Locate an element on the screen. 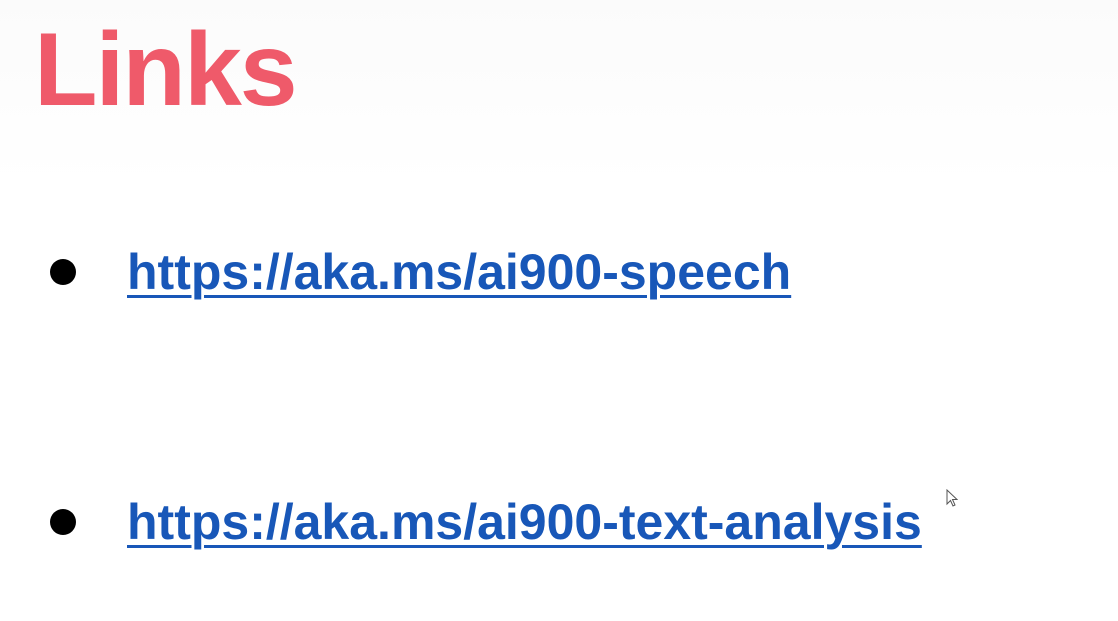 The width and height of the screenshot is (1118, 621). list-item: https://aka.ms/ai900-text-analysis is located at coordinates (486, 522).